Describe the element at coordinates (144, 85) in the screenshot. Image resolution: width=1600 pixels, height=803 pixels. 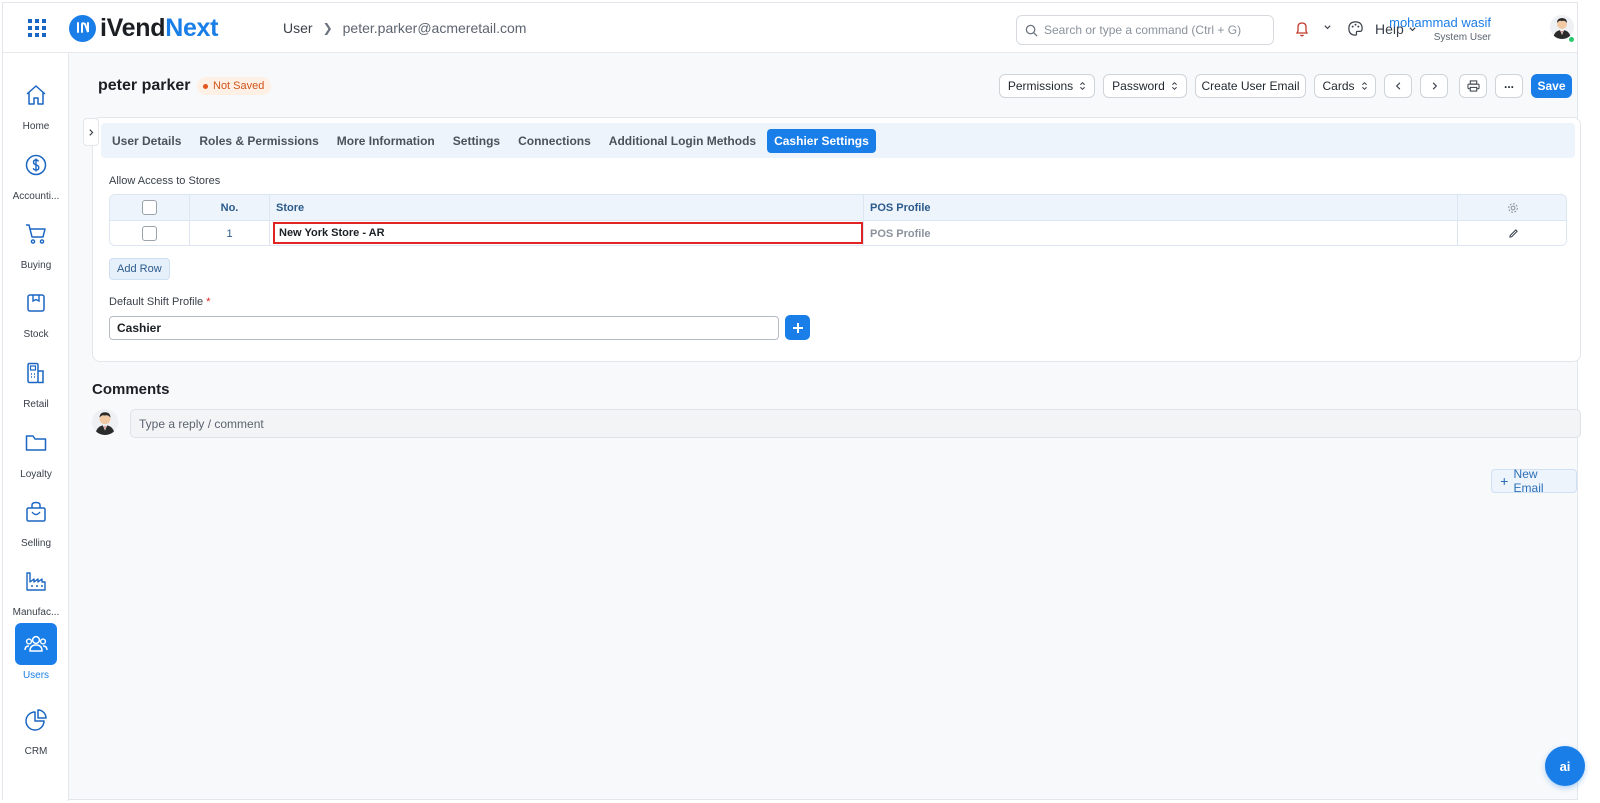
I see `page-title: peter parker` at that location.